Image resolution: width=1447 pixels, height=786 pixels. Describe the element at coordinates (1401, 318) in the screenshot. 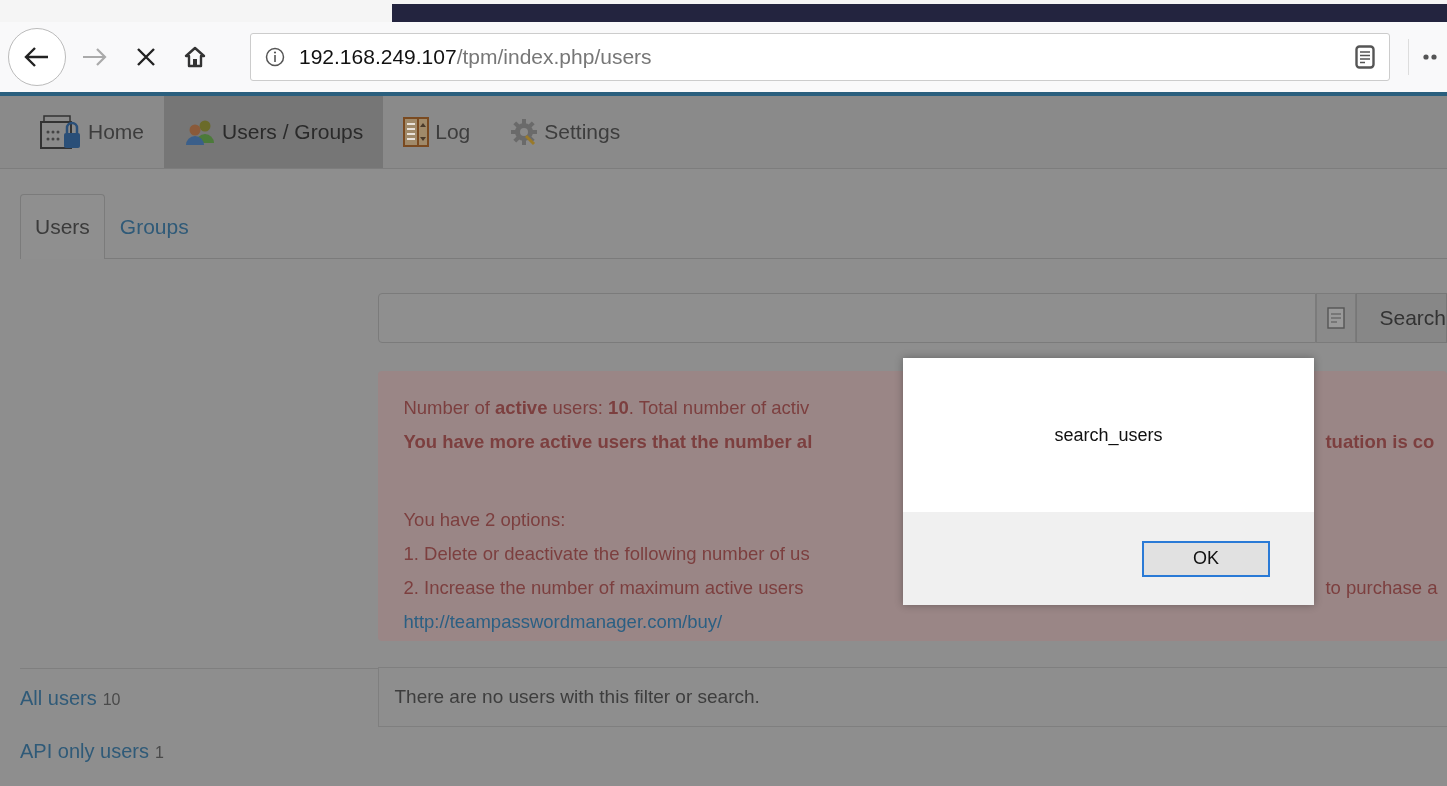

I see `search-button: Search` at that location.